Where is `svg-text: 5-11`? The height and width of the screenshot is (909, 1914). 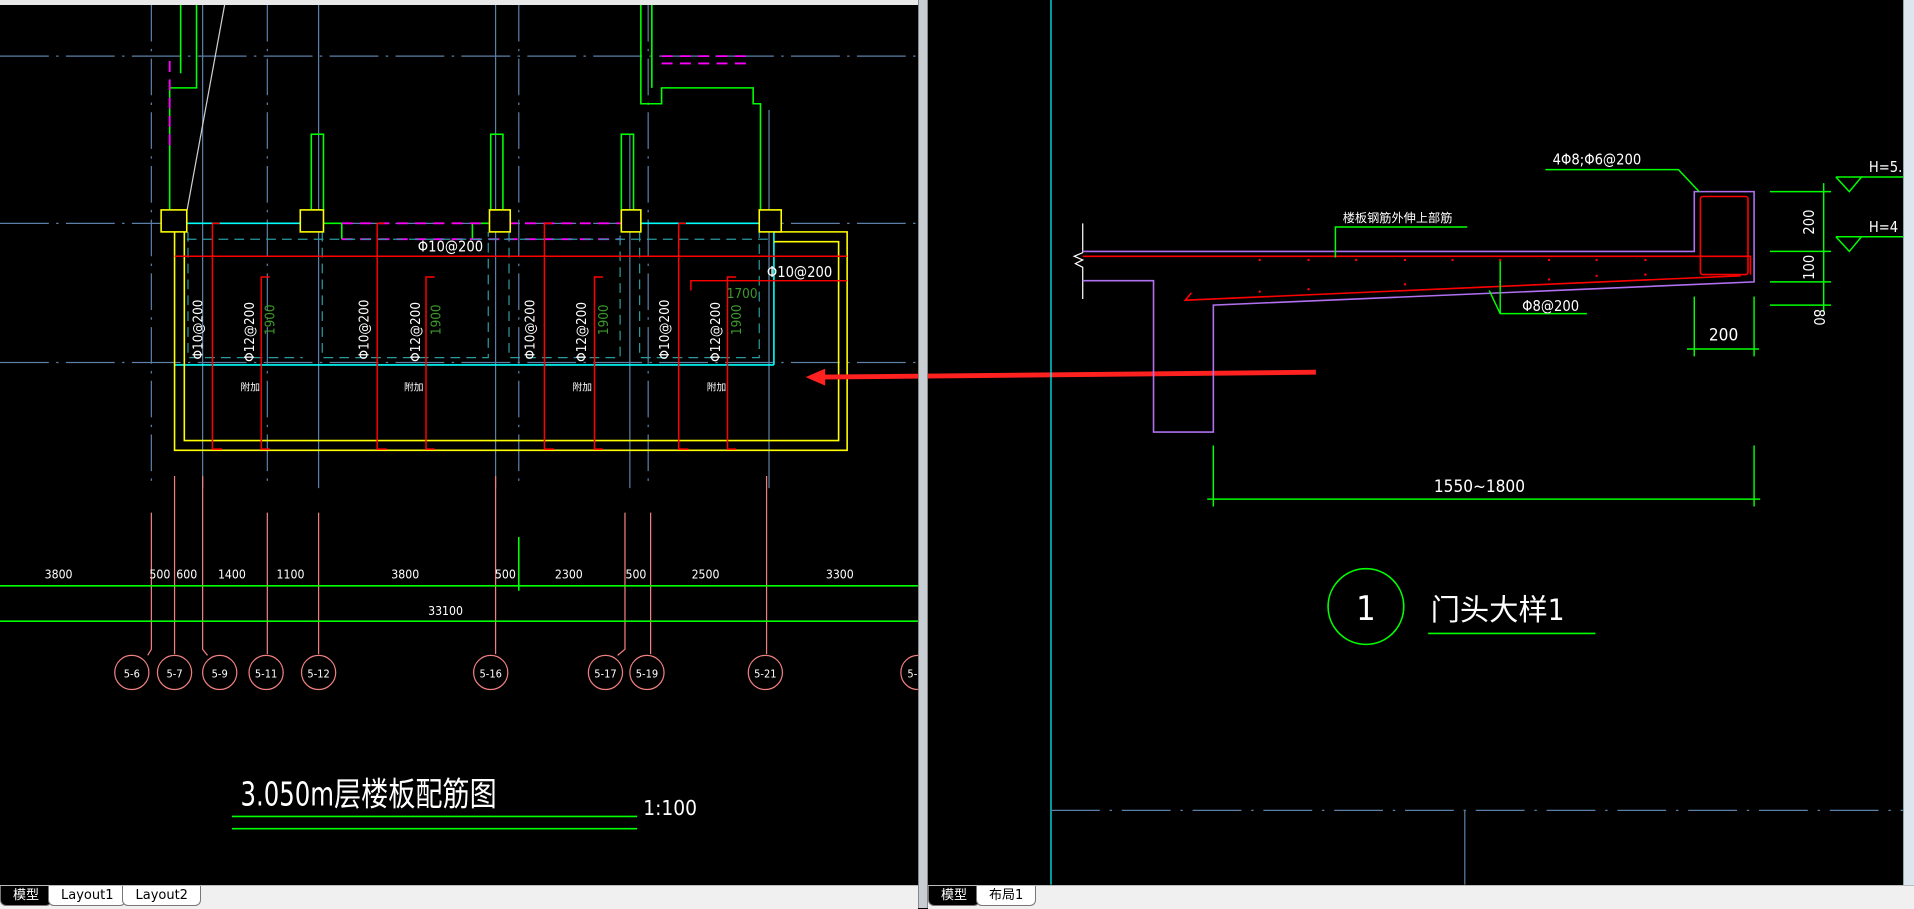 svg-text: 5-11 is located at coordinates (266, 673).